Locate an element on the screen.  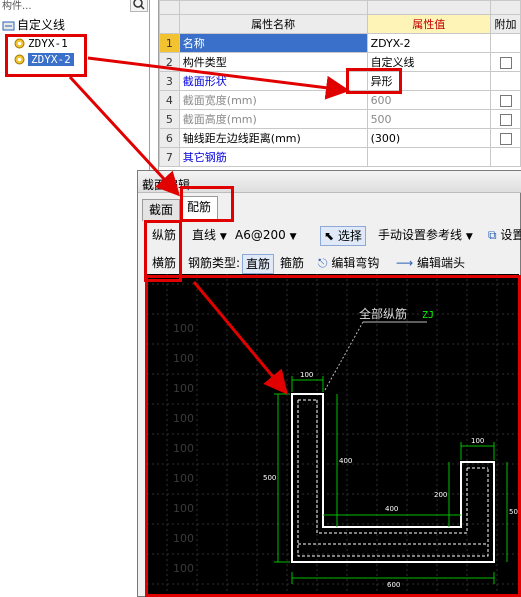
select-button-label: 选择 is located at coordinates (349, 236).